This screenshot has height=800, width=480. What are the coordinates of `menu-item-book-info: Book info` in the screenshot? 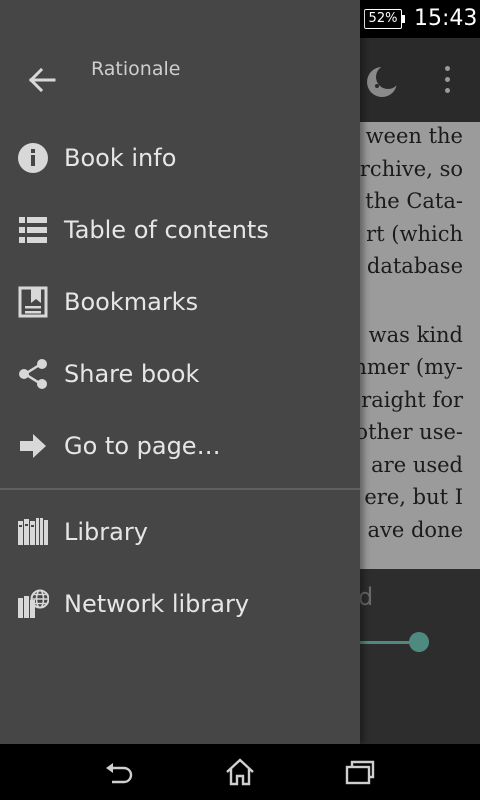 It's located at (180, 158).